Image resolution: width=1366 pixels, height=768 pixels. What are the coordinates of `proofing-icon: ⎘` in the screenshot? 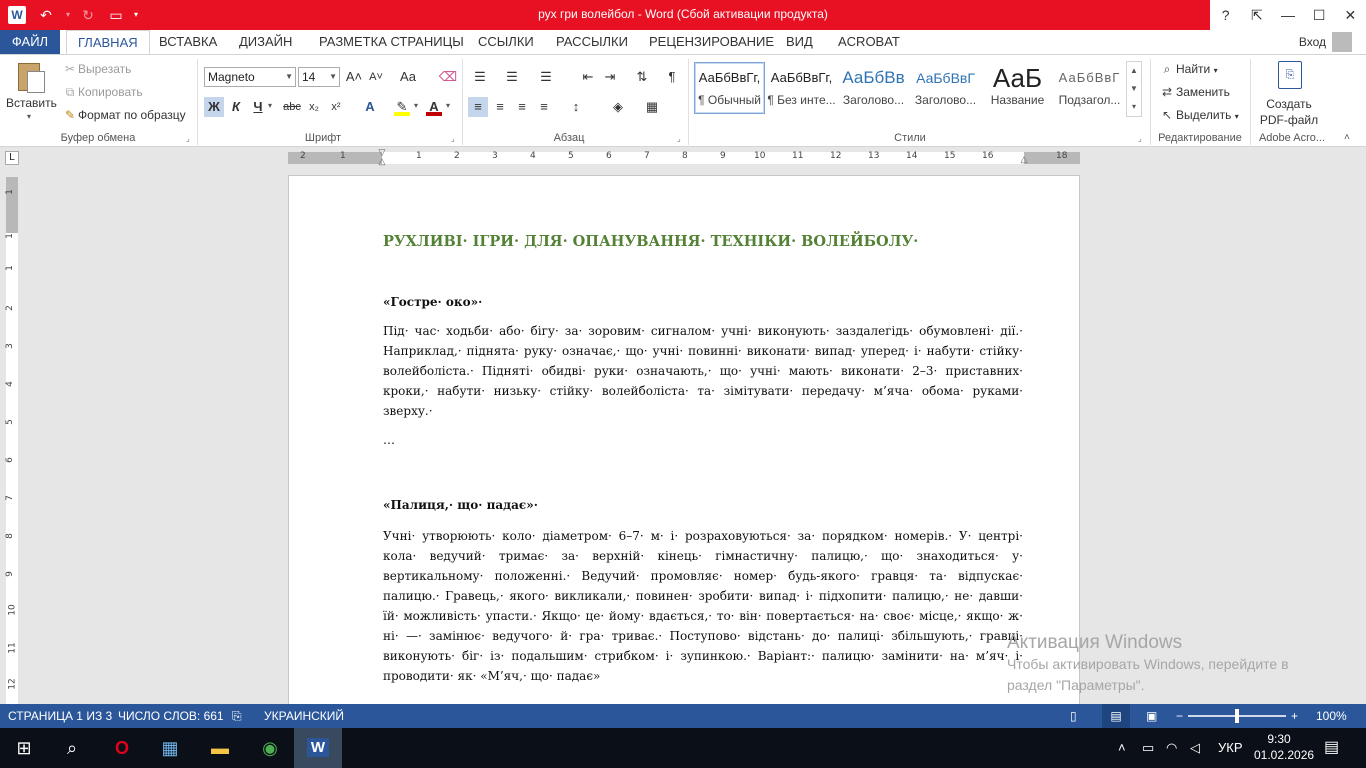 It's located at (237, 716).